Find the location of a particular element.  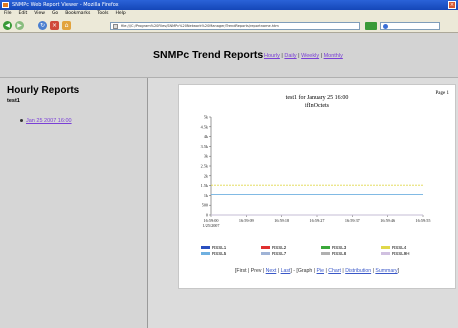

menu-tools: Tools is located at coordinates (102, 14).